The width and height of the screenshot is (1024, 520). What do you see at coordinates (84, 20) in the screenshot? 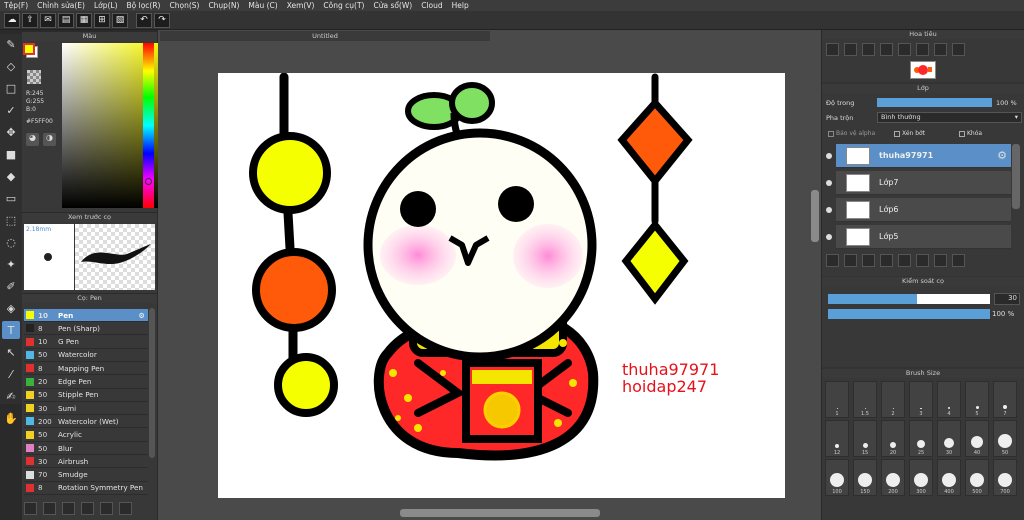
I see `snap-icon: ▦` at bounding box center [84, 20].